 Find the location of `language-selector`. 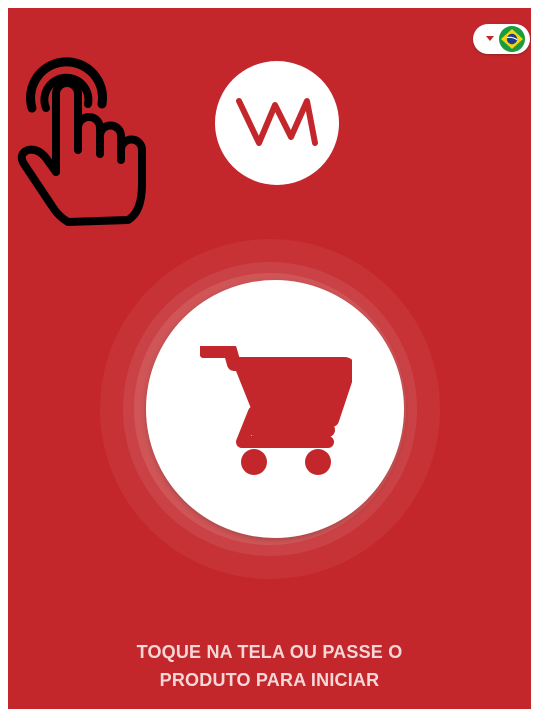

language-selector is located at coordinates (501, 39).